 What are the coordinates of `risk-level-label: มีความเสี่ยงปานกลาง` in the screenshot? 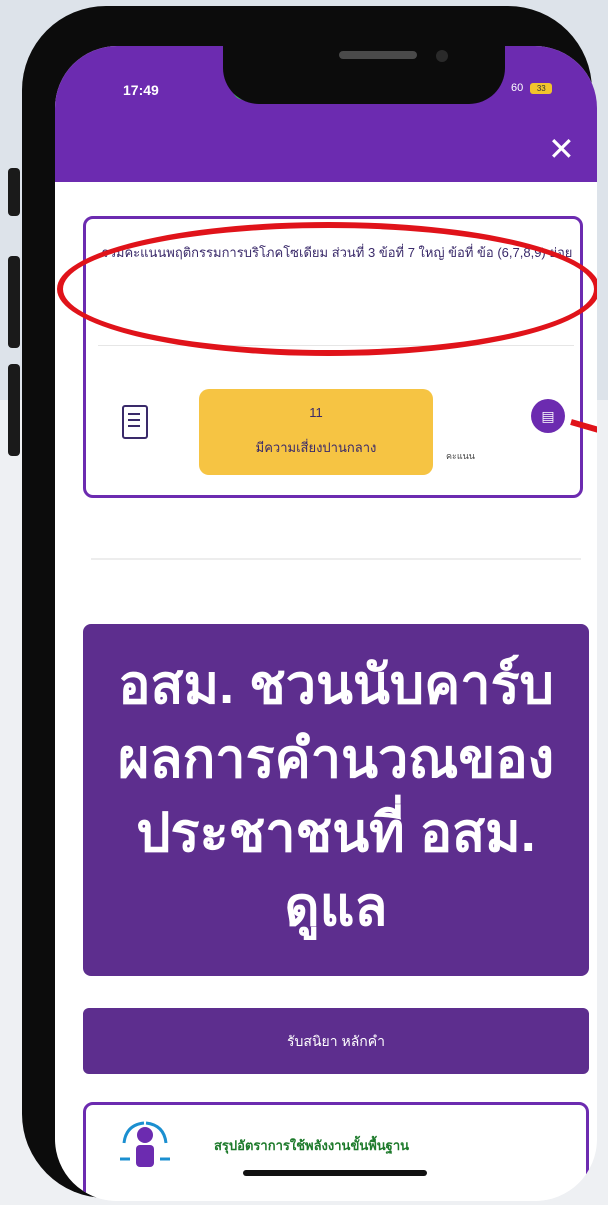 It's located at (316, 447).